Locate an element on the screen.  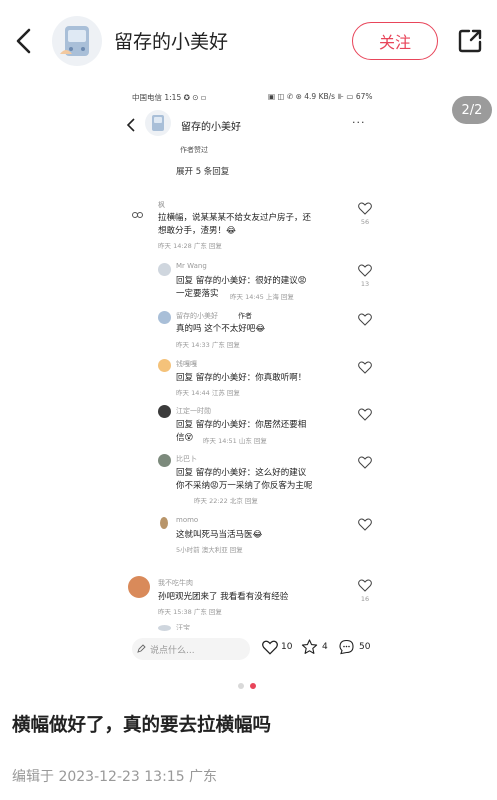
comment-text: 回复 留存的小美好：你居然还要相 is located at coordinates (241, 425).